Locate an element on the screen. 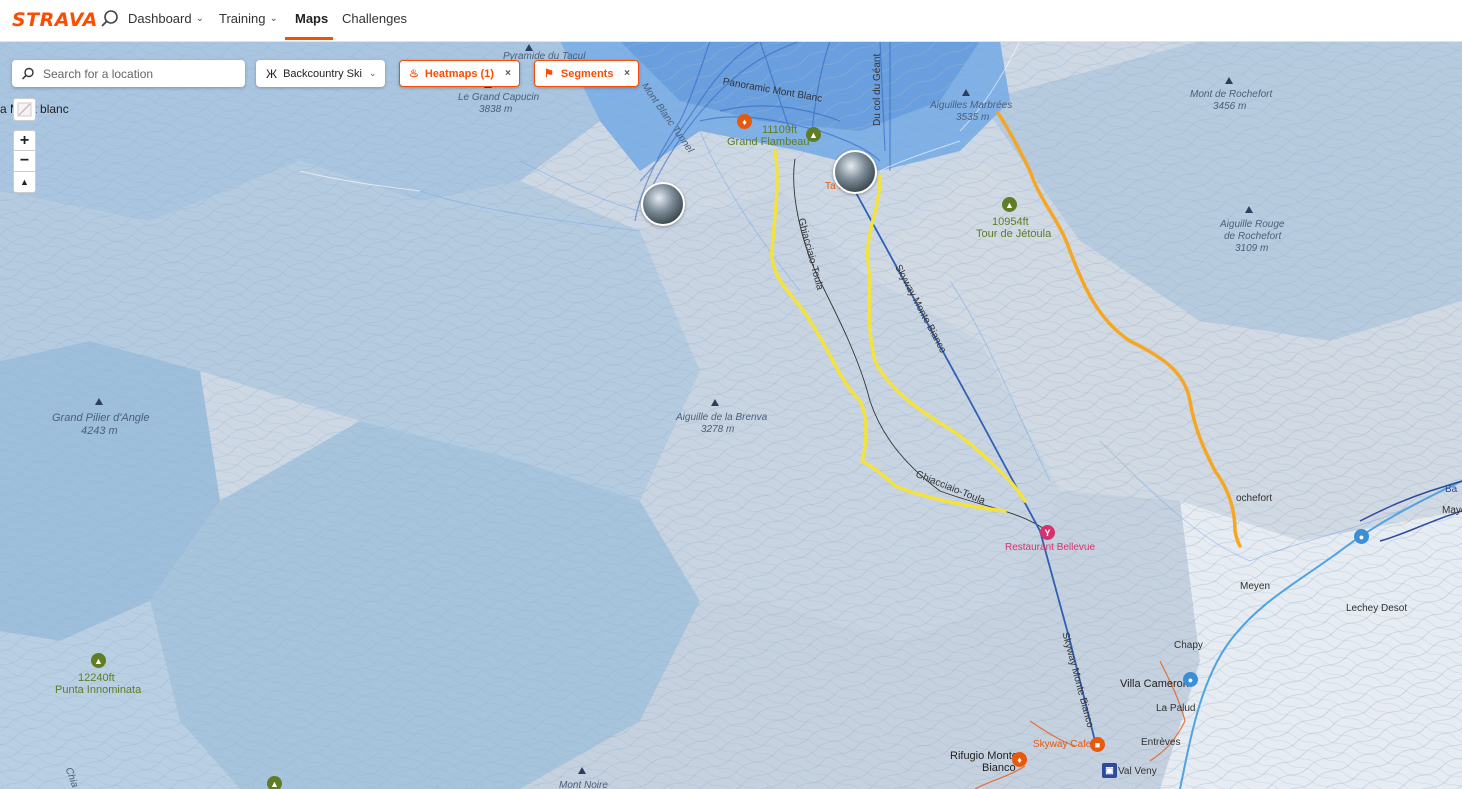  nav-challenges: Challenges is located at coordinates (374, 18).